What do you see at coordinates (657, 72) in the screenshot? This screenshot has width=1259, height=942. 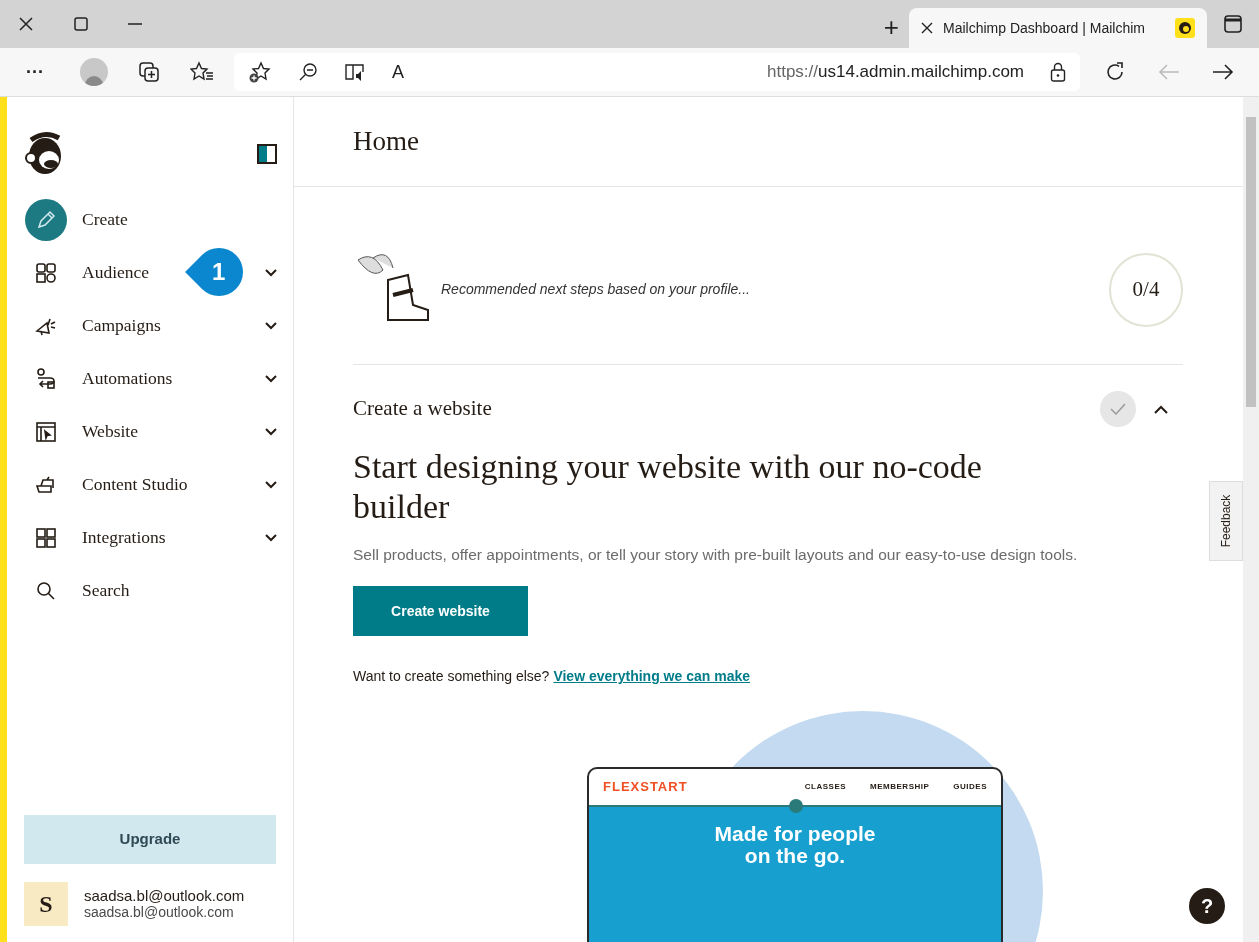 I see `address-bar: A https://us14.admin.mailchimp.com` at bounding box center [657, 72].